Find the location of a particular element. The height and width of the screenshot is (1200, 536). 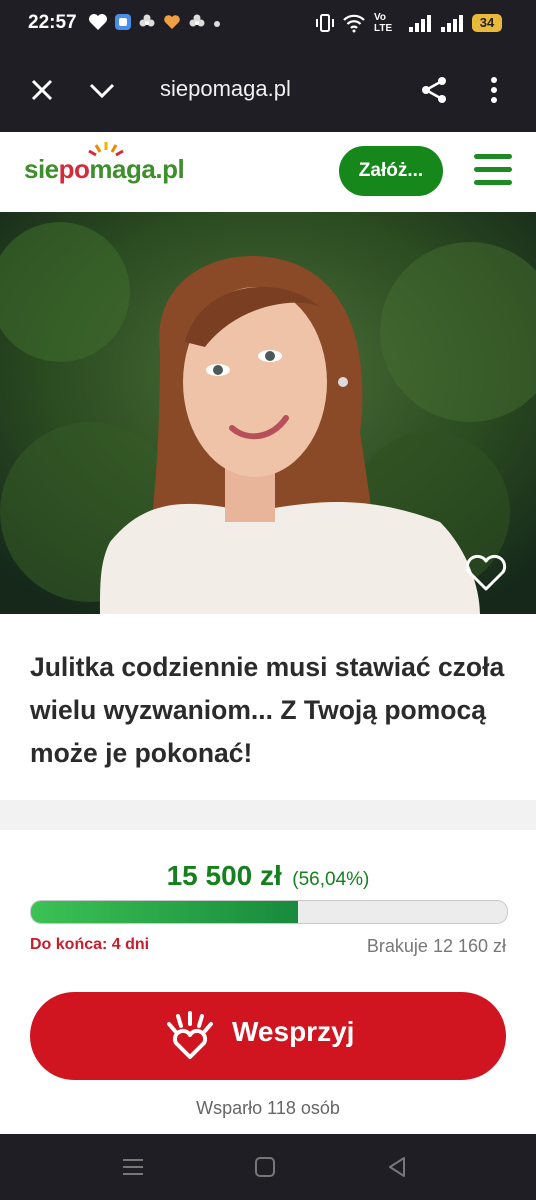

logo-text-part: po is located at coordinates (74, 169).